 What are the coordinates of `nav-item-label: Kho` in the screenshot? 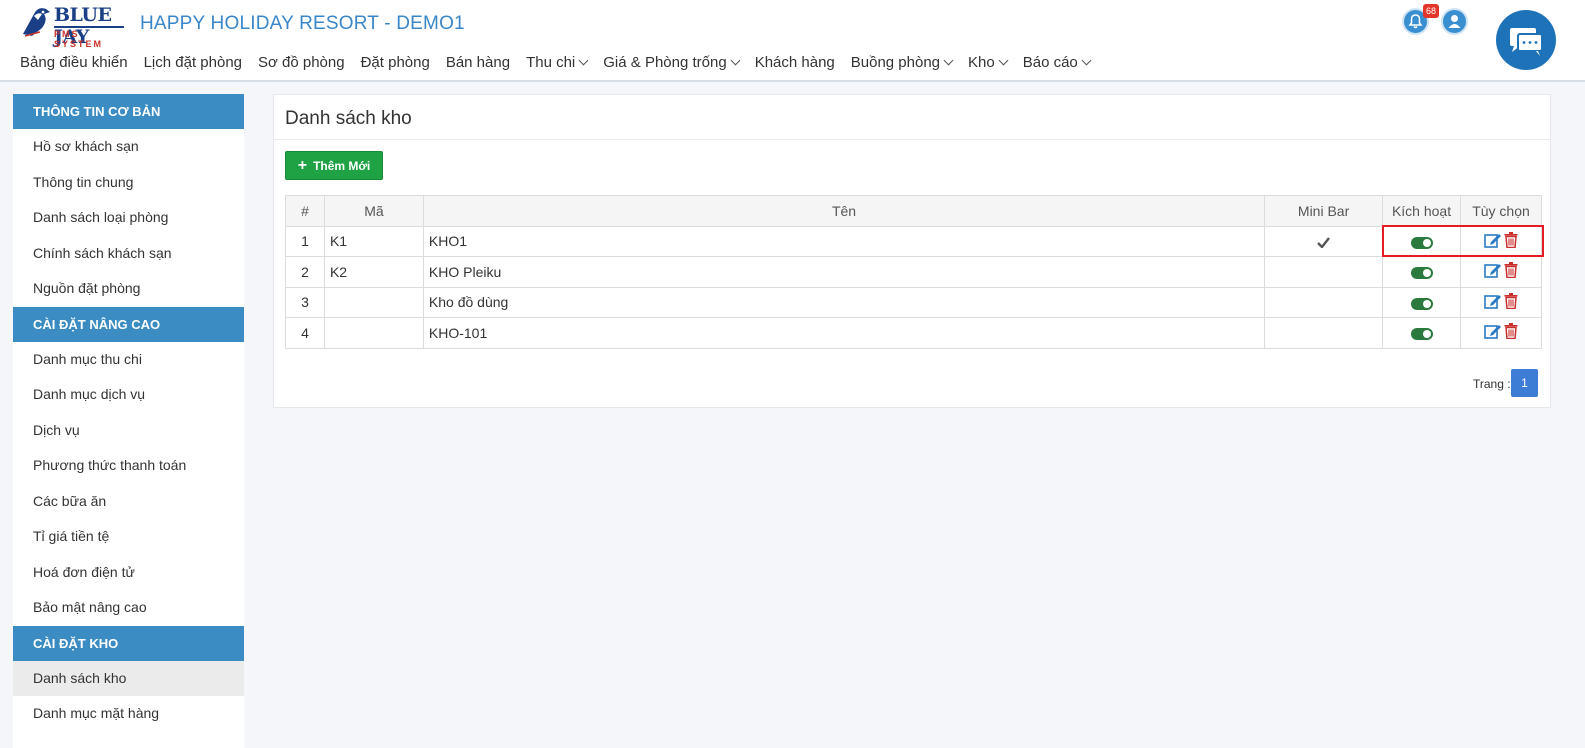 It's located at (981, 62).